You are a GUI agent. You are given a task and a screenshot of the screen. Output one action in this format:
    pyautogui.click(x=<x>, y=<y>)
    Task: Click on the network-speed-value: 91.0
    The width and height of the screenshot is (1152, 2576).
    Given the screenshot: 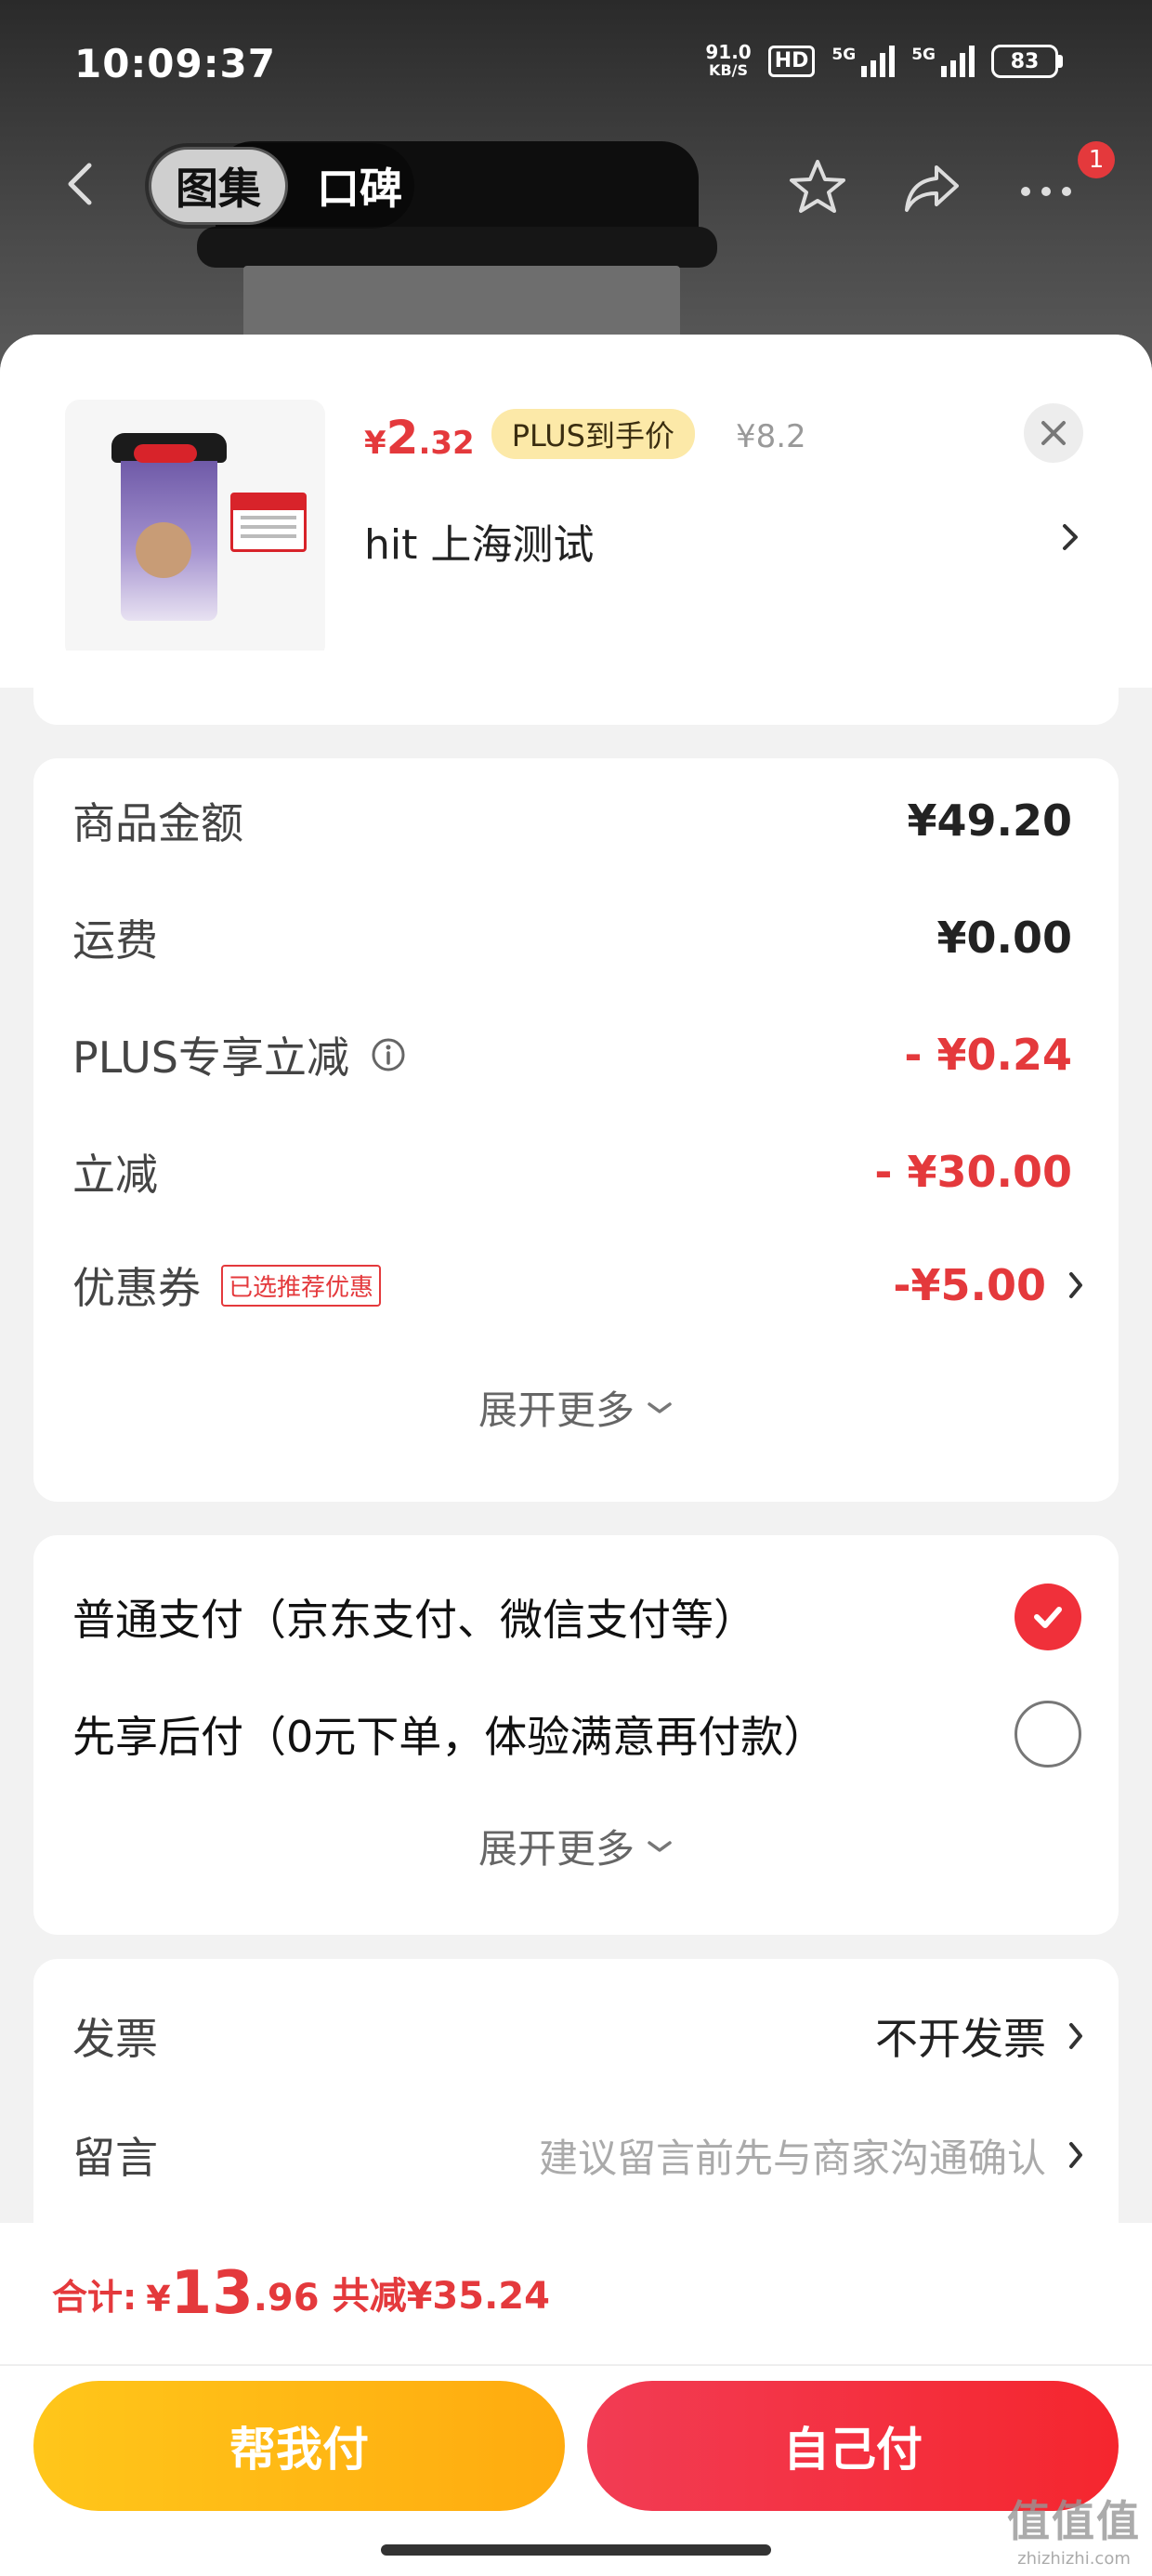 What is the action you would take?
    pyautogui.click(x=728, y=52)
    